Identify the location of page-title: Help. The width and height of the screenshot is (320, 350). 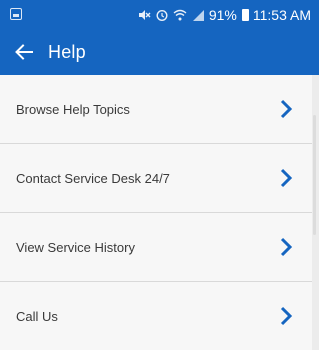
(67, 52).